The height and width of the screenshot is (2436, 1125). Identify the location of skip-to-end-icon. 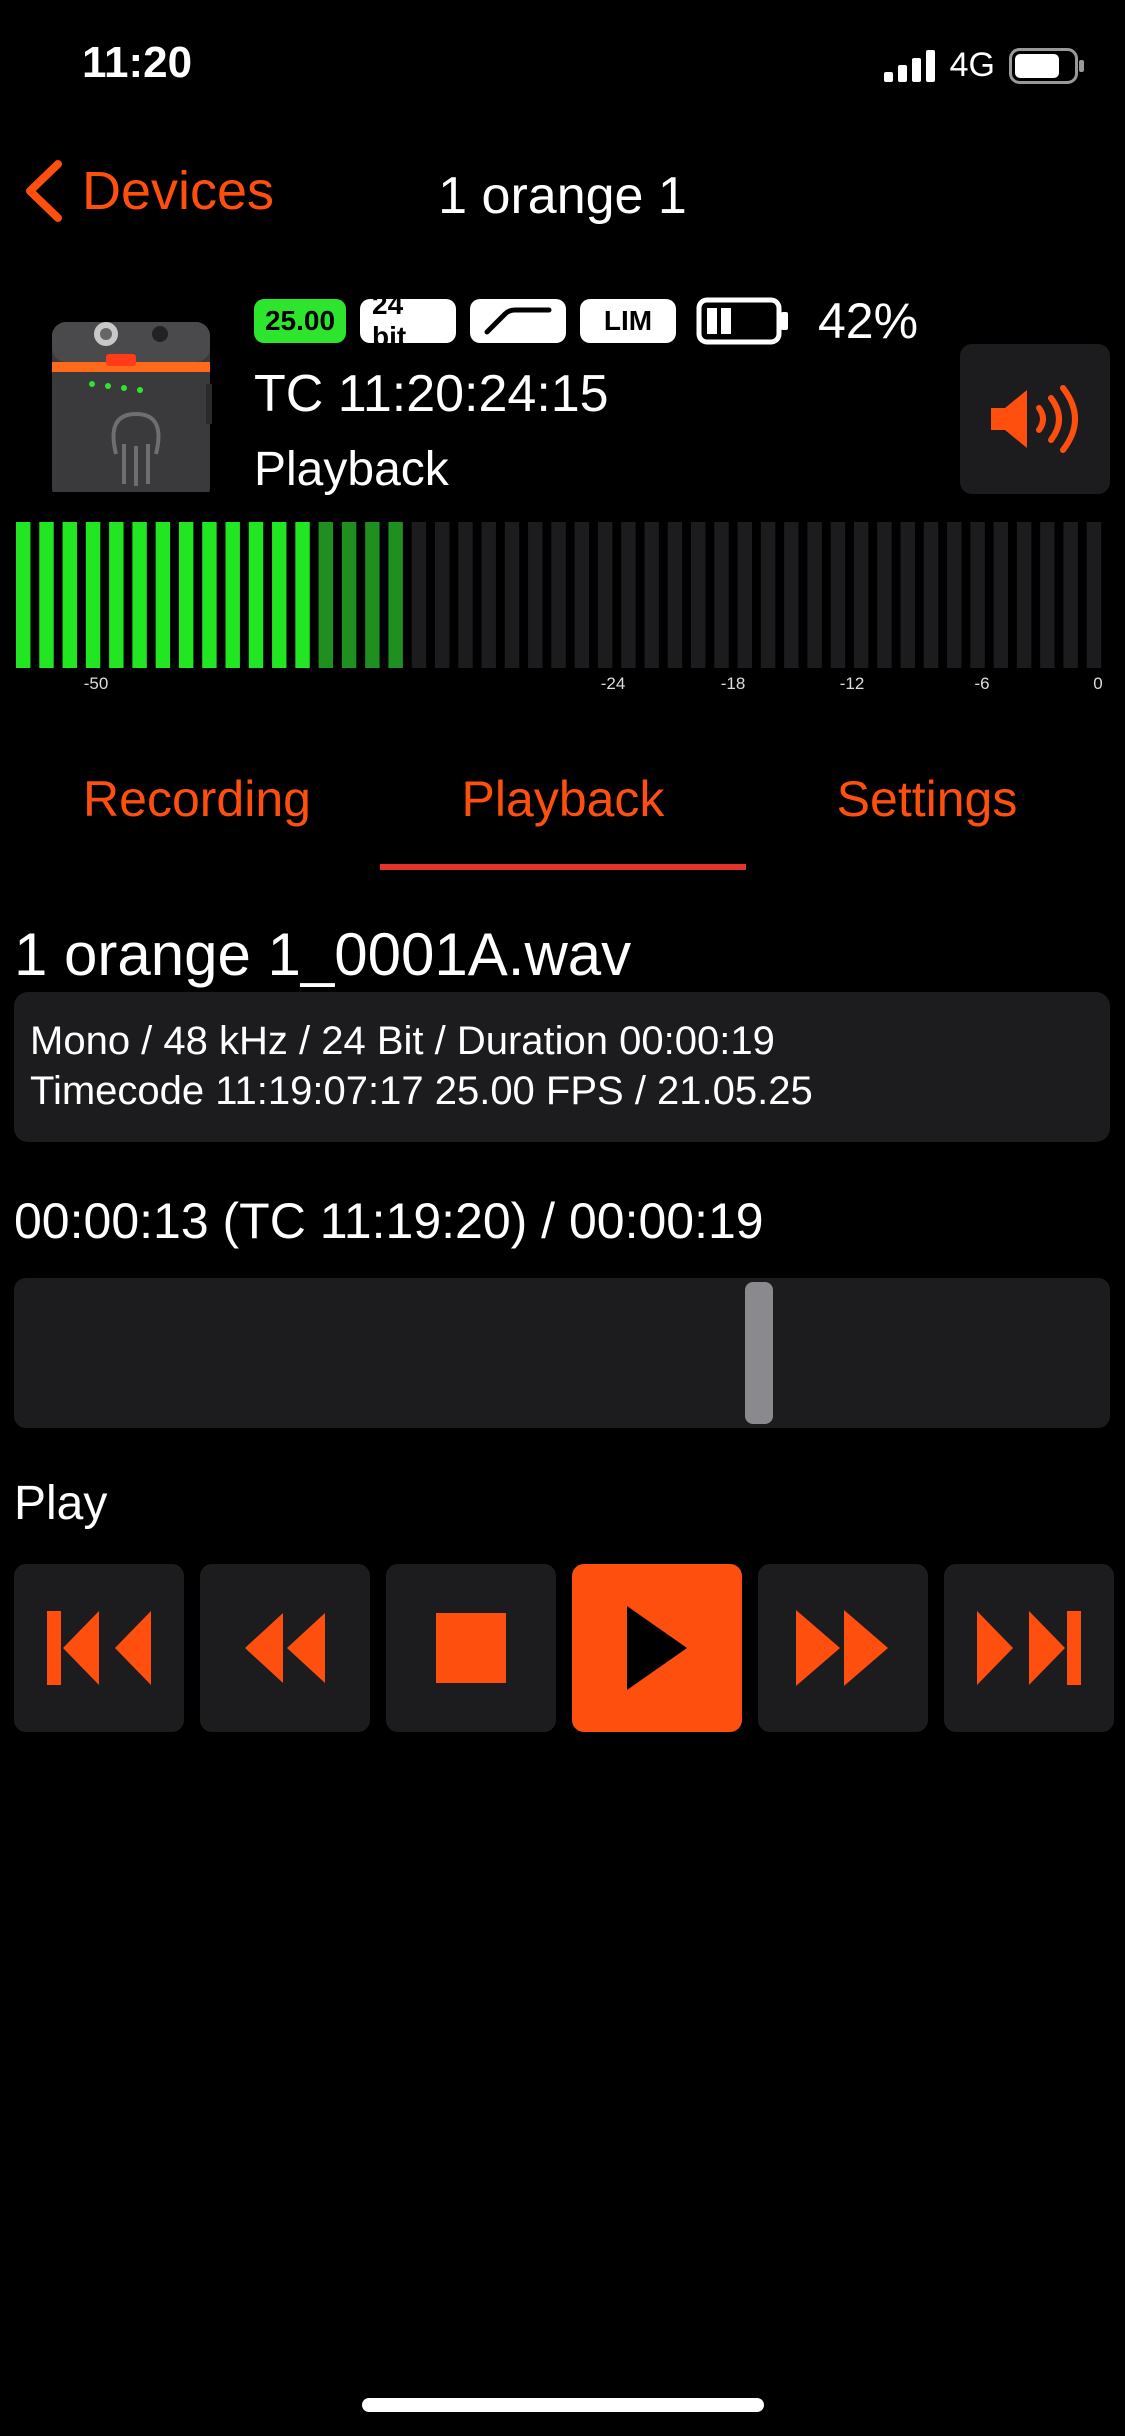
(1029, 1648).